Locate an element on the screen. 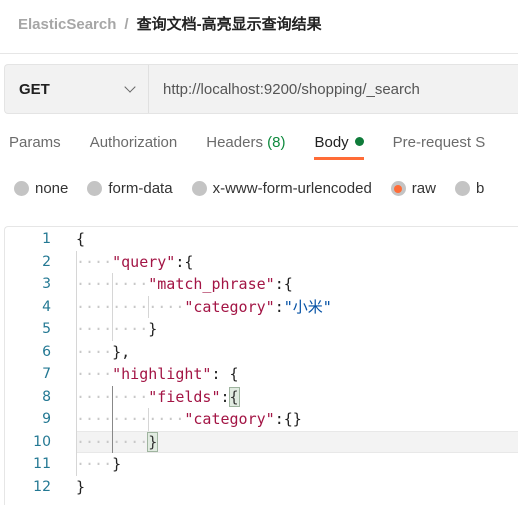  radio-raw: raw is located at coordinates (413, 188).